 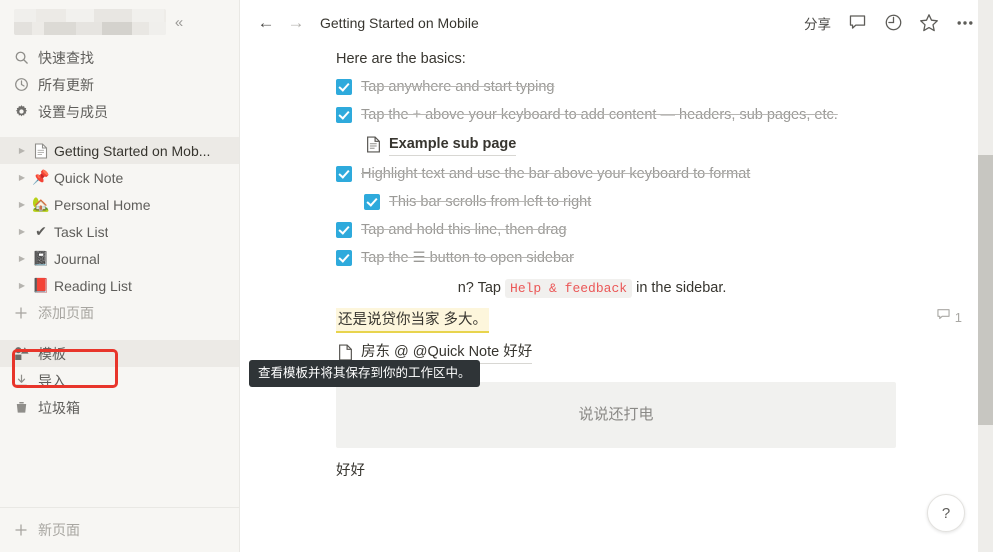 What do you see at coordinates (90, 22) in the screenshot?
I see `workspace-title-blurred` at bounding box center [90, 22].